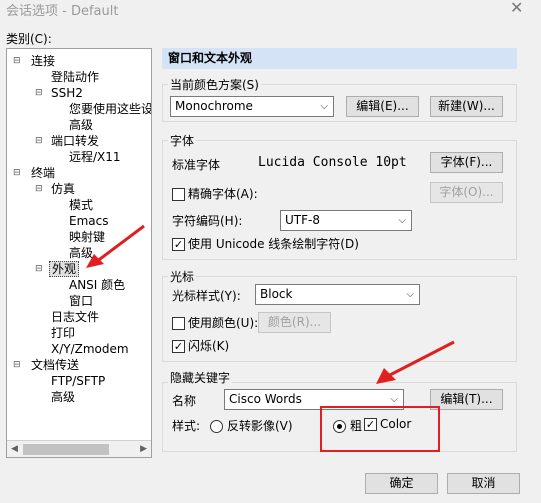 The height and width of the screenshot is (503, 541). Describe the element at coordinates (81, 205) in the screenshot. I see `tree-item-modes: 模式` at that location.